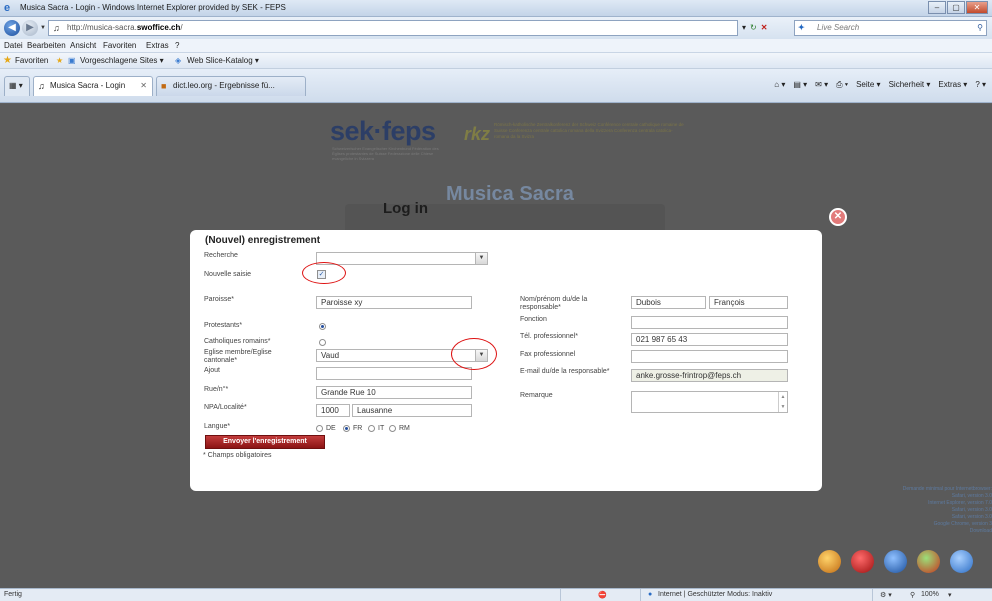  I want to click on fonction-input, so click(709, 322).